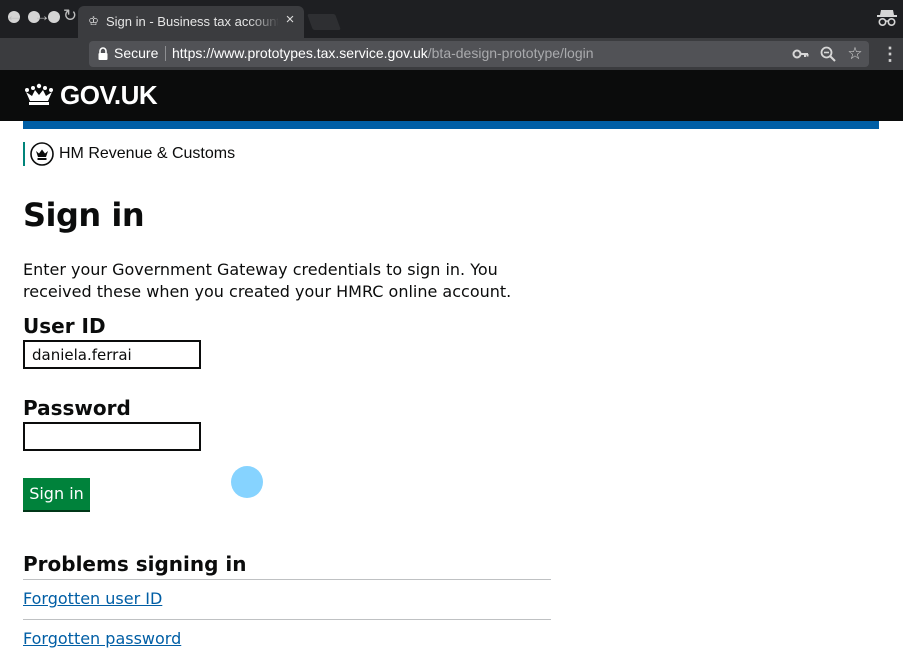  I want to click on forgotten-password-link: Forgotten password, so click(102, 638).